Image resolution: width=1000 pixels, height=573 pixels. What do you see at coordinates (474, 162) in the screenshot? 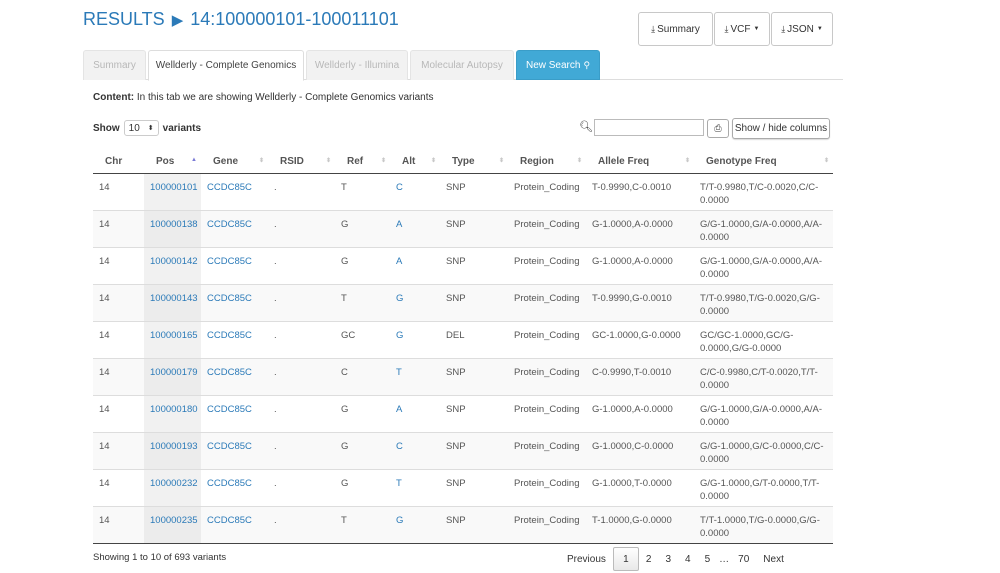
I see `column-header-type: Type ⬍` at bounding box center [474, 162].